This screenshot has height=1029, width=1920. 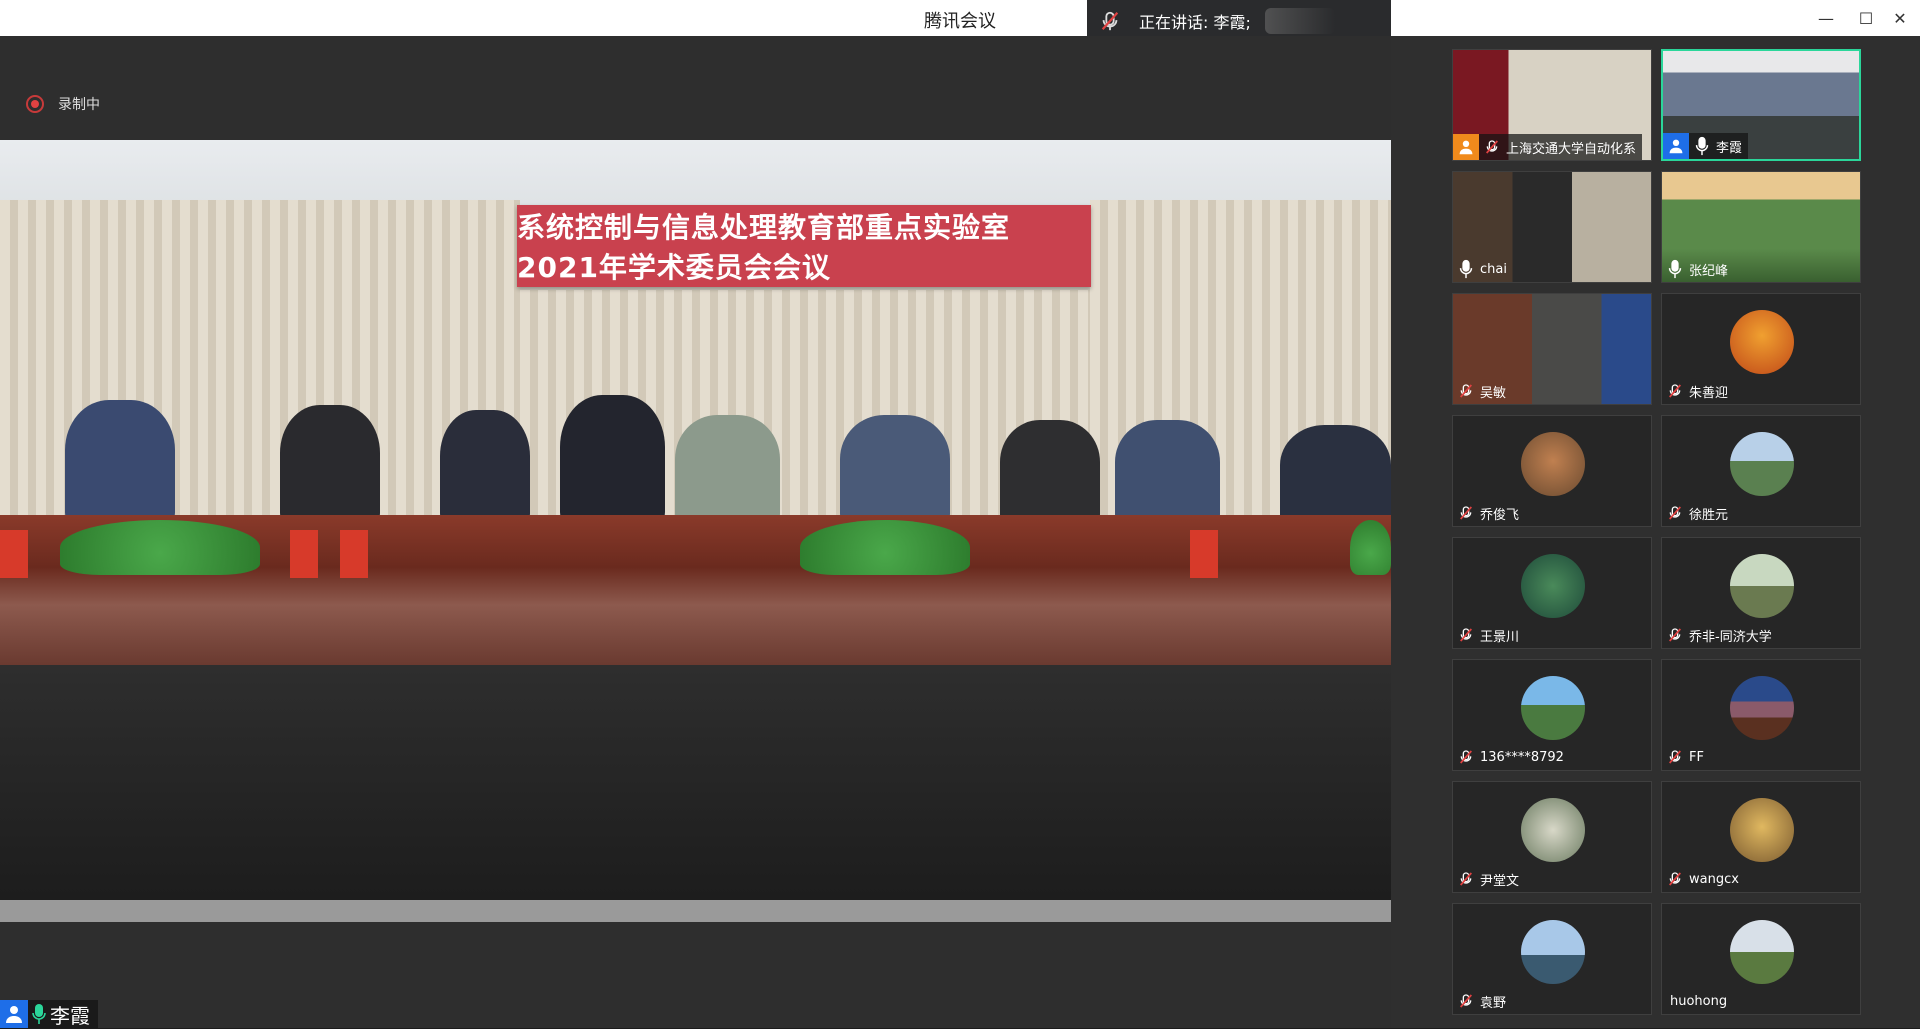 I want to click on close-icon: ✕, so click(x=1900, y=18).